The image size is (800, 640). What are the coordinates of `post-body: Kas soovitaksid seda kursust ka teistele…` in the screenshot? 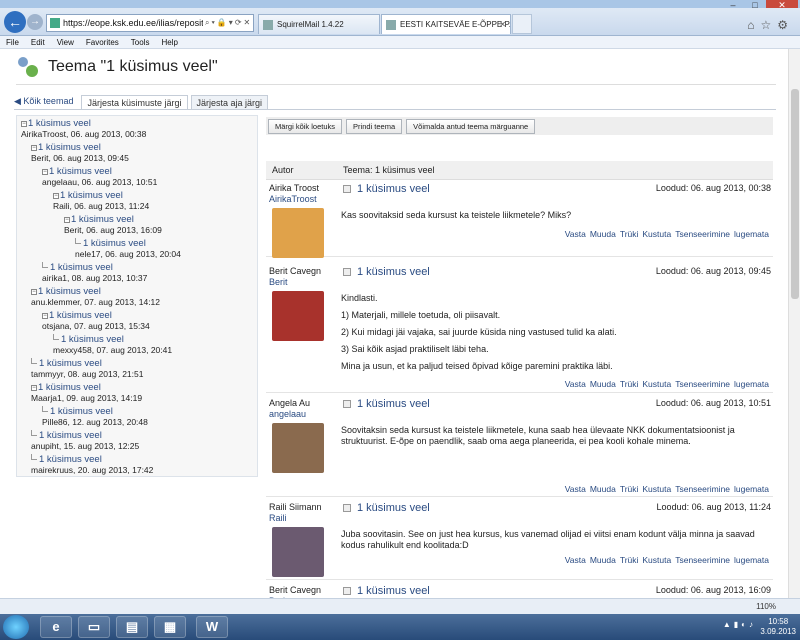 It's located at (555, 218).